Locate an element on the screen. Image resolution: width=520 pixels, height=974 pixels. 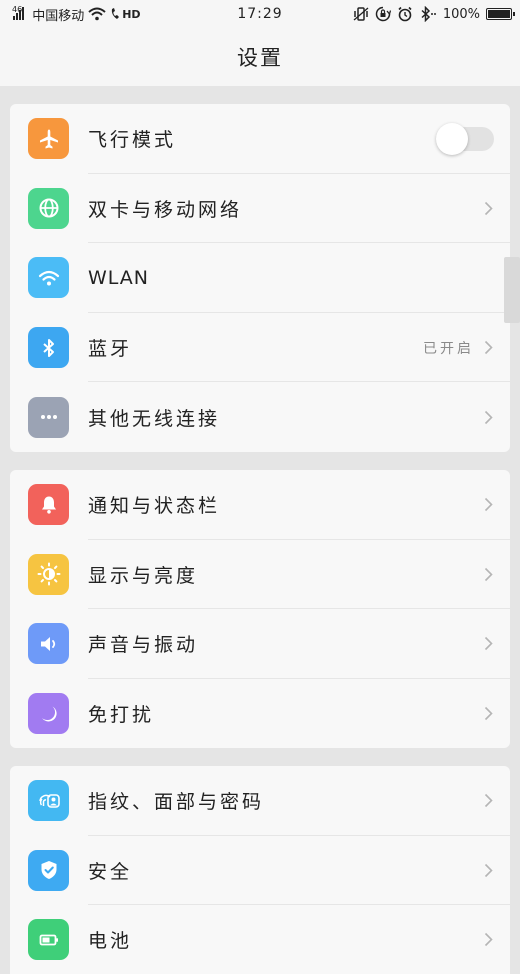
shield-check-icon is located at coordinates (48, 870).